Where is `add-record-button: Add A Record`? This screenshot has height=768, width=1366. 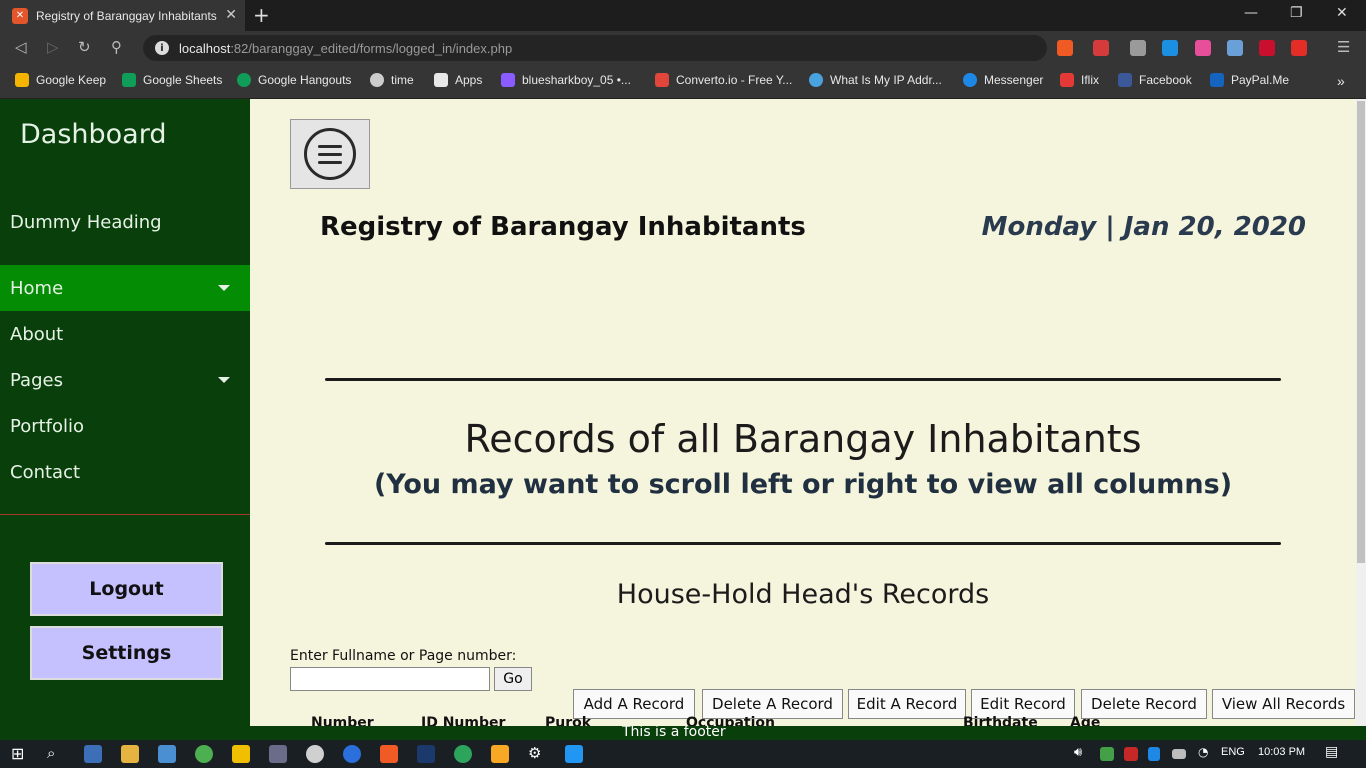 add-record-button: Add A Record is located at coordinates (634, 704).